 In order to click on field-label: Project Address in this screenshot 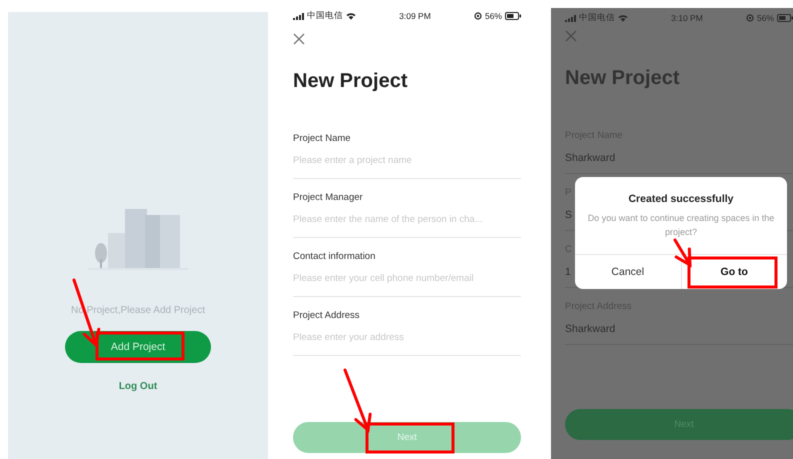, I will do `click(326, 316)`.